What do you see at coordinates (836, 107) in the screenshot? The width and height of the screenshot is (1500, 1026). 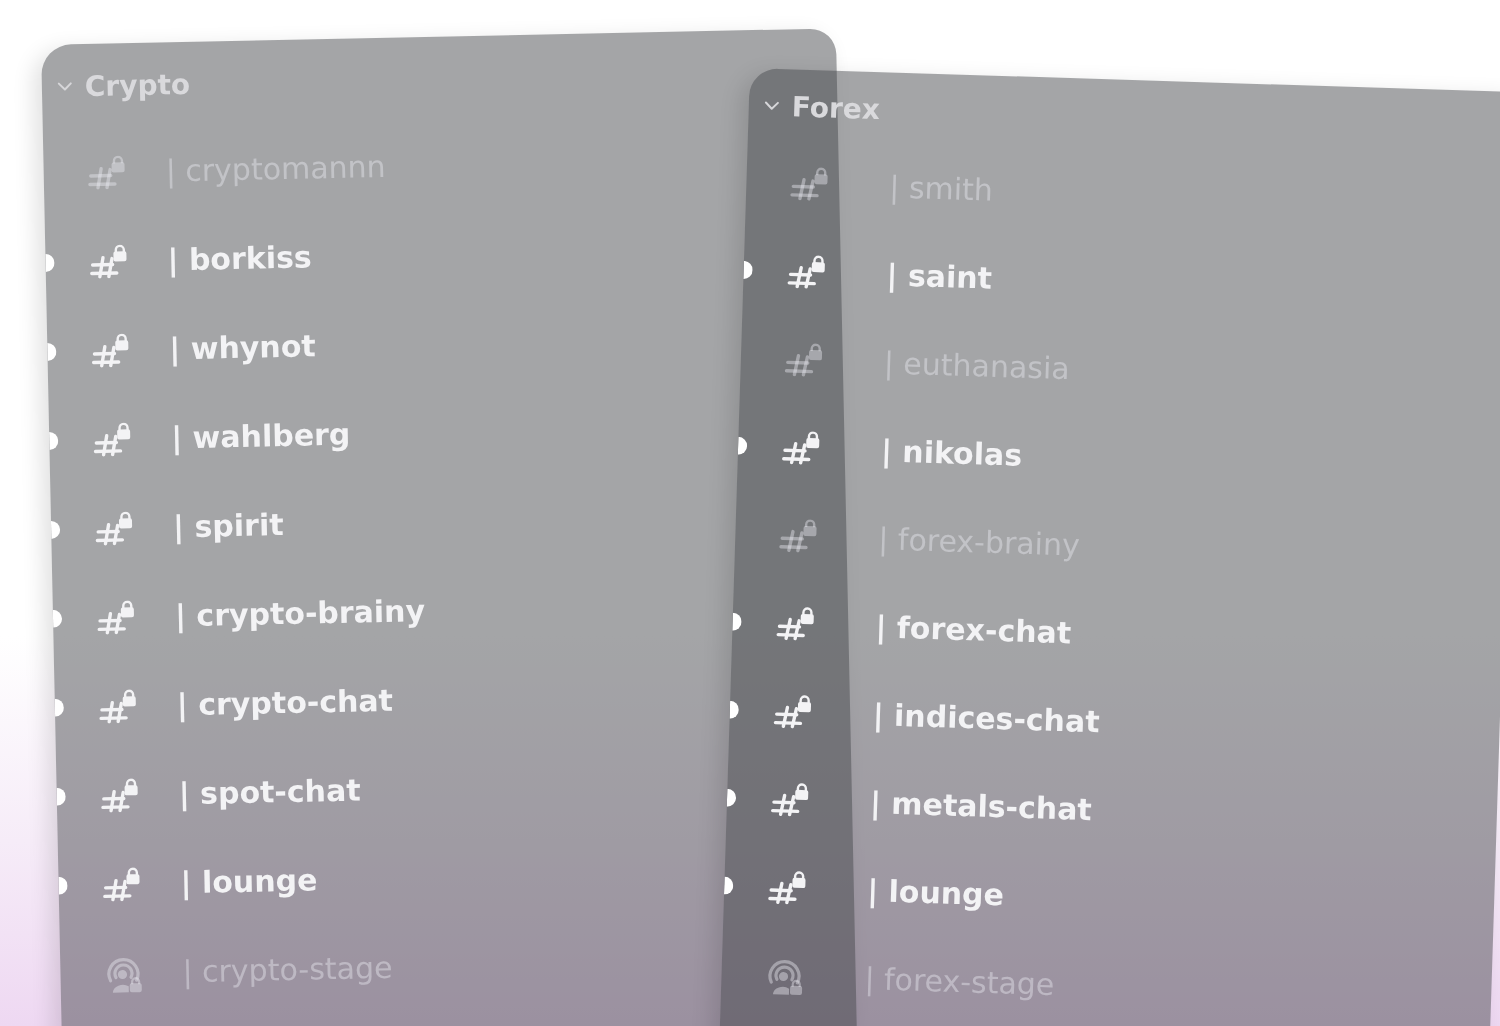 I see `category-header: Forex` at bounding box center [836, 107].